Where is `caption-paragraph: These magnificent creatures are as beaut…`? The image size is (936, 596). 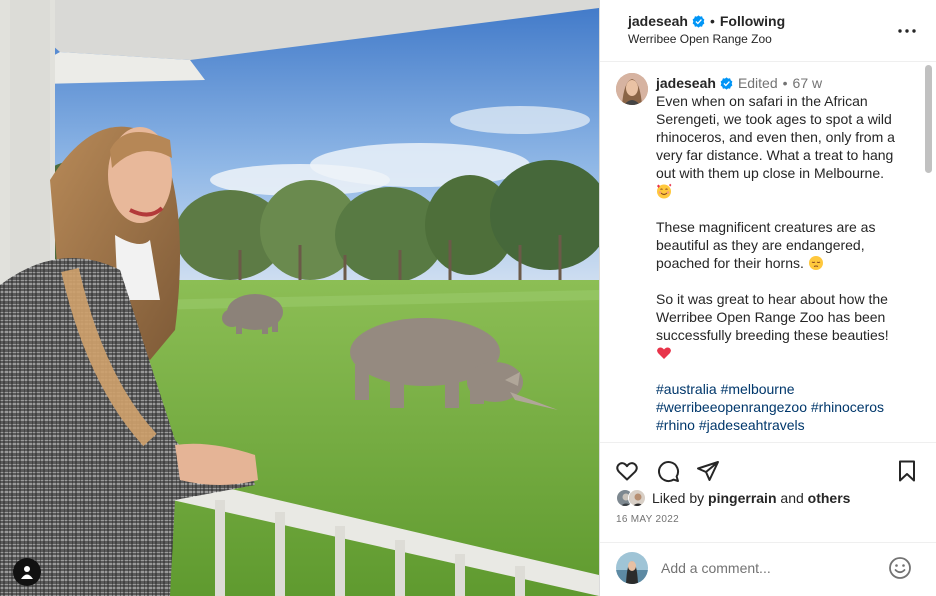 caption-paragraph: These magnificent creatures are as beaut… is located at coordinates (784, 245).